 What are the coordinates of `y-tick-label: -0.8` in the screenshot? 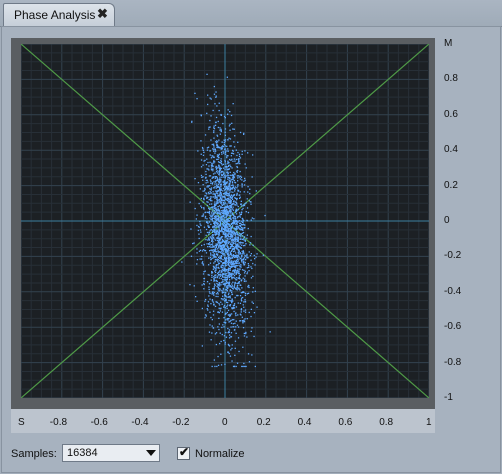 It's located at (453, 362).